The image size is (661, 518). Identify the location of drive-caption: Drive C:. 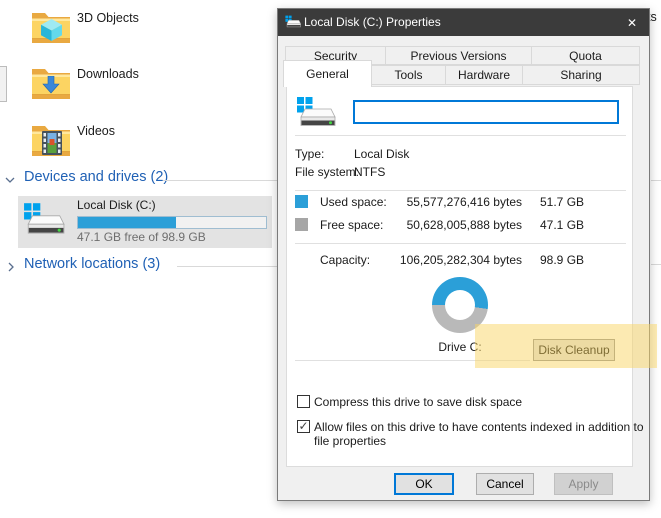
(460, 347).